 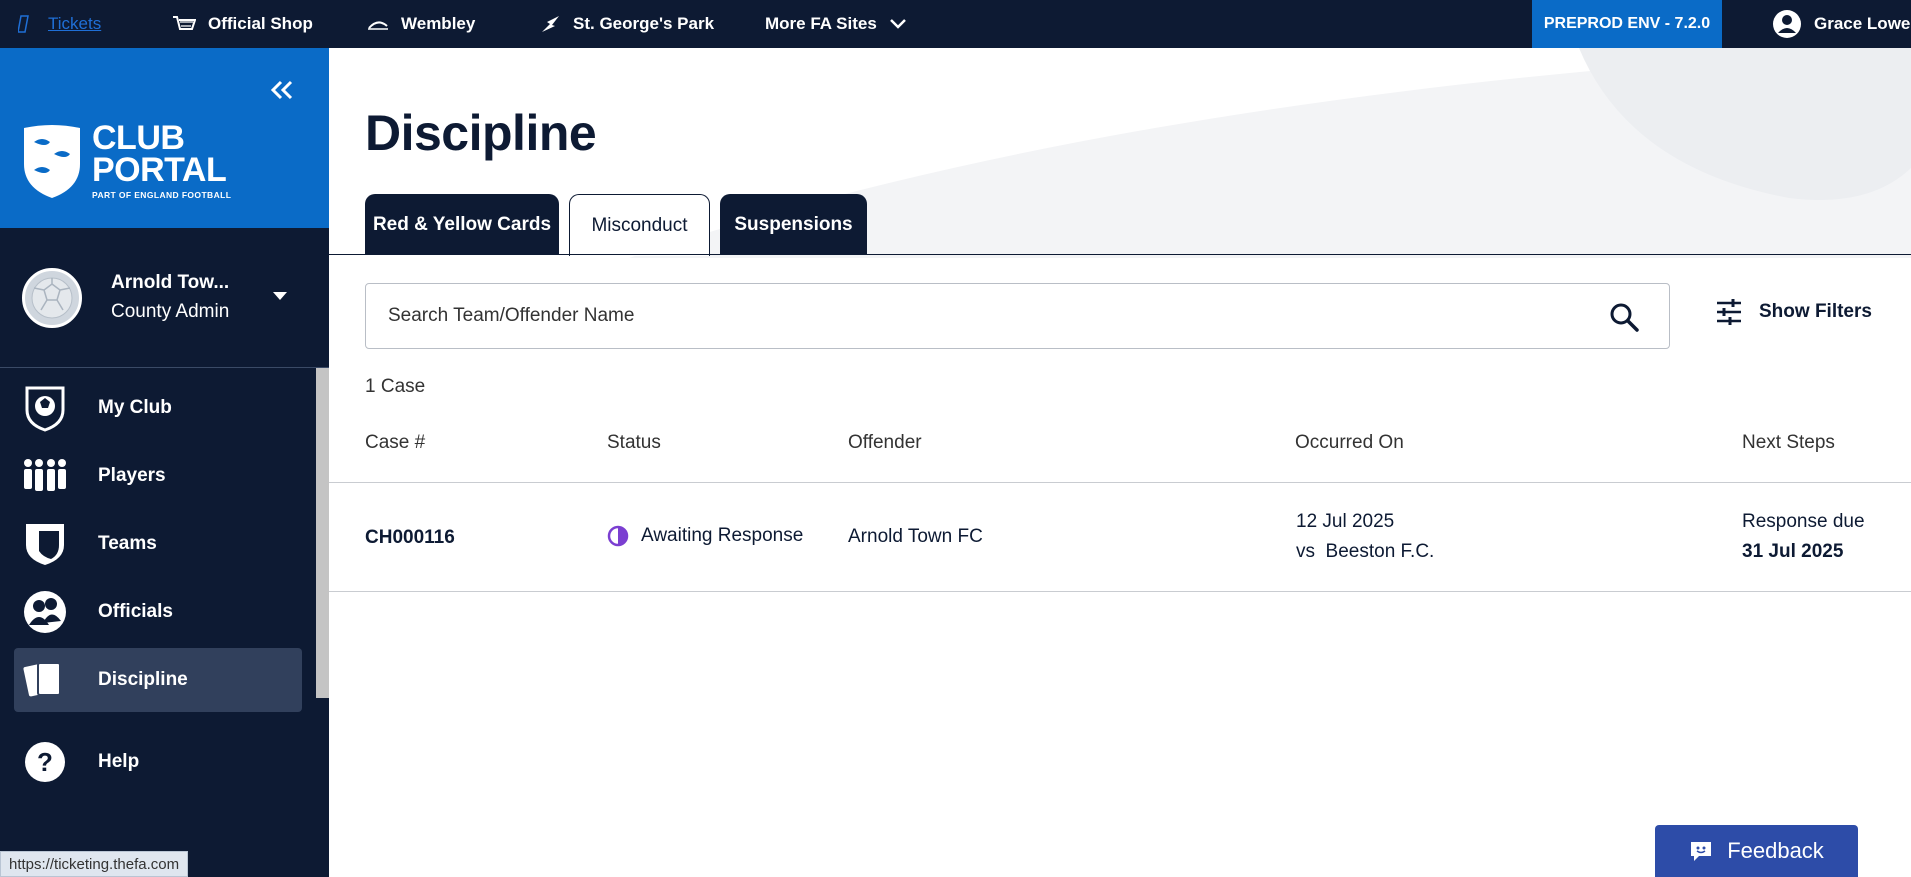 I want to click on status-label: Awaiting Response, so click(x=722, y=535).